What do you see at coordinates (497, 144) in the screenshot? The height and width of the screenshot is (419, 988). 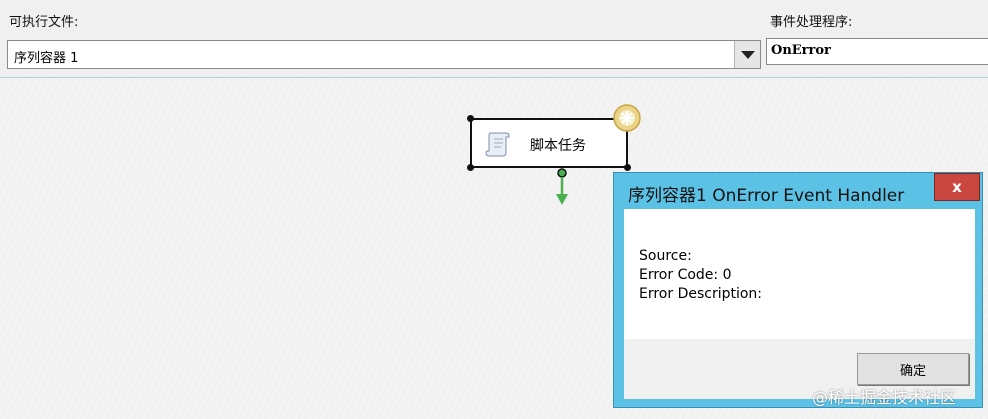 I see `script-icon` at bounding box center [497, 144].